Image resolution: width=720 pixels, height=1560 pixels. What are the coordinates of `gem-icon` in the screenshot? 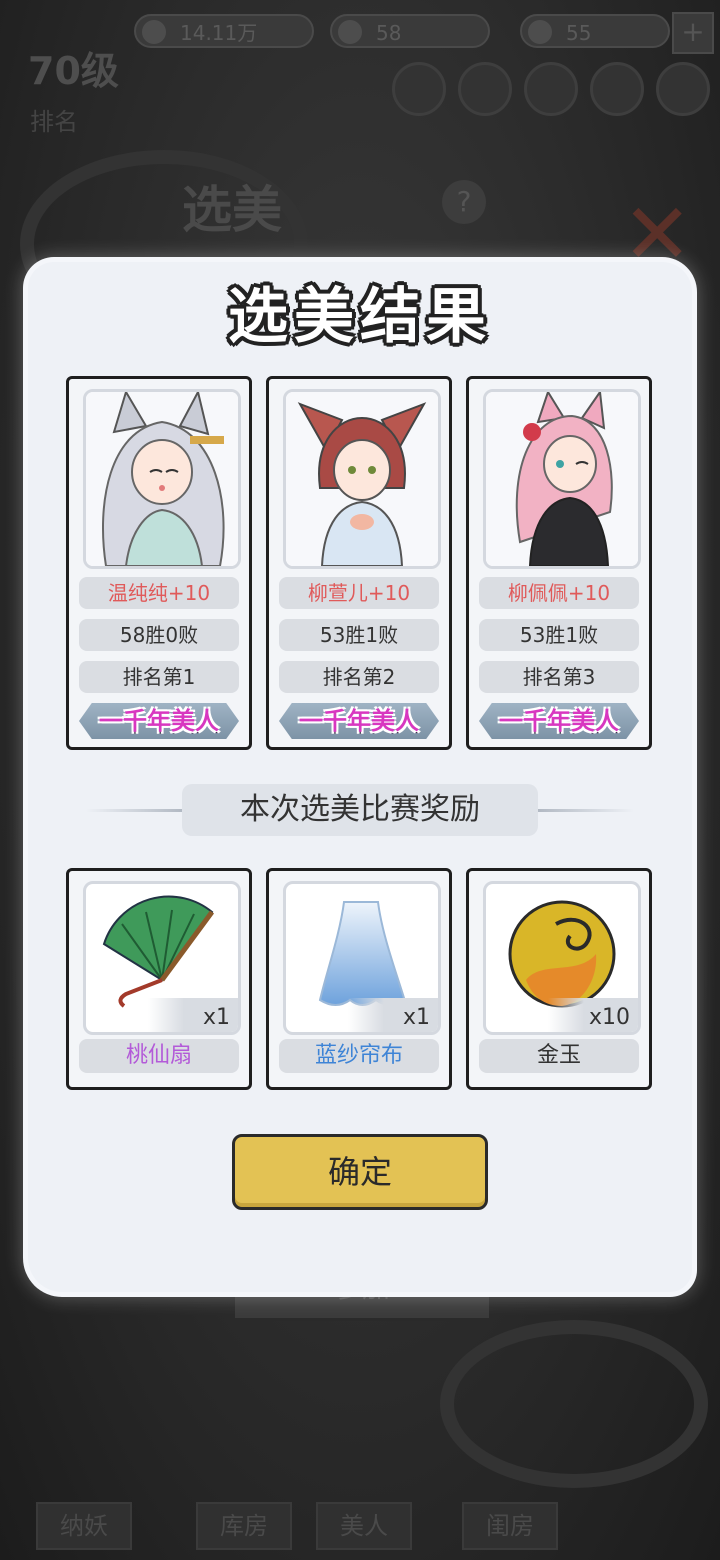 It's located at (350, 32).